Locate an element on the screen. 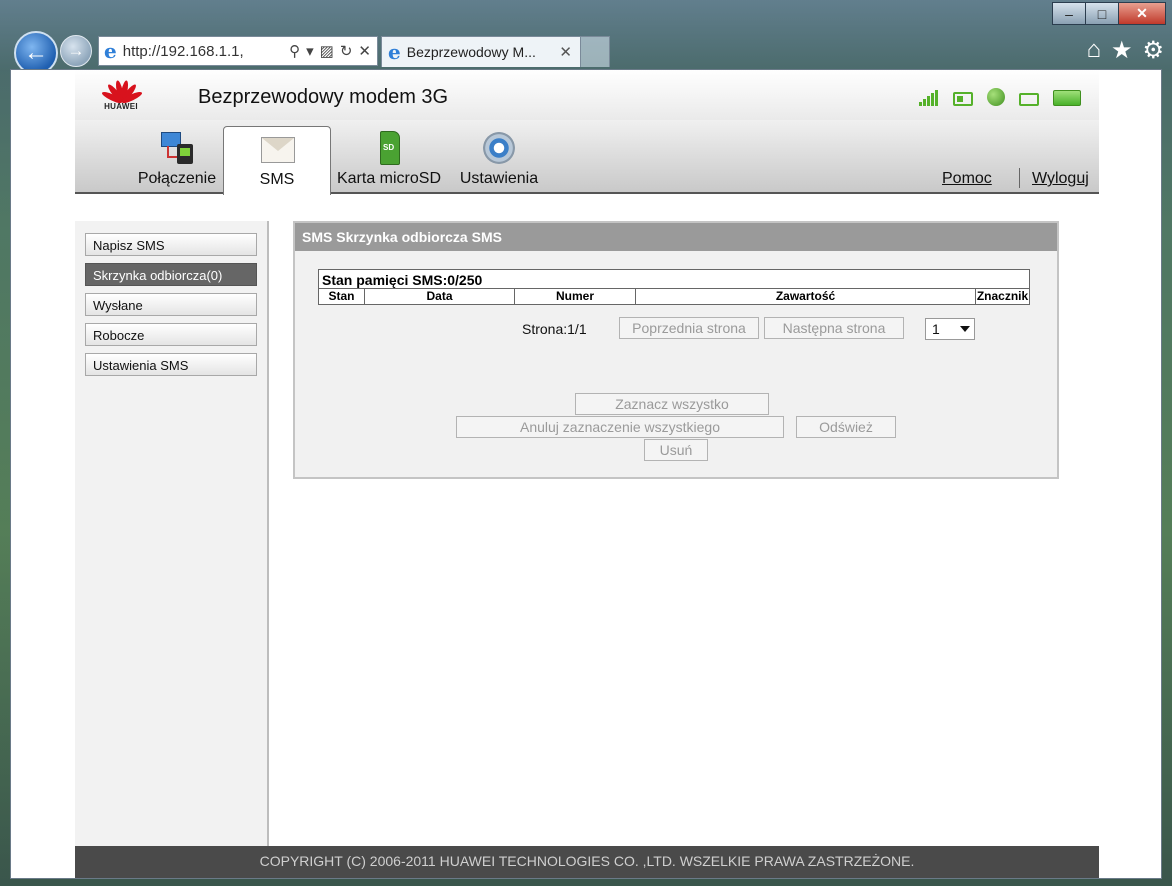 The image size is (1172, 886). tab-sms: SMS is located at coordinates (277, 160).